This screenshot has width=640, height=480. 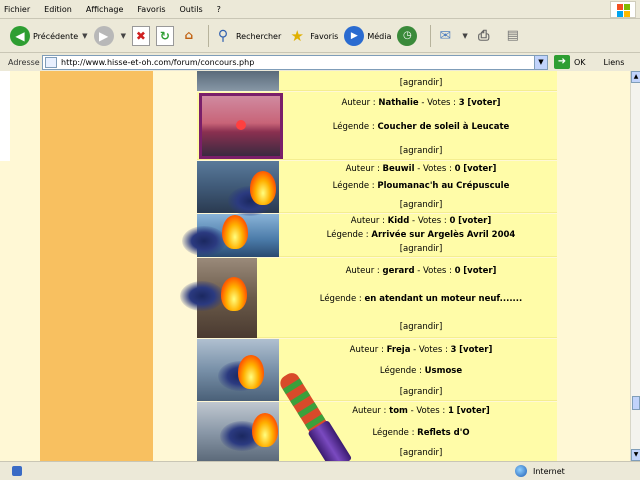 What do you see at coordinates (189, 36) in the screenshot?
I see `home-button: ⌂` at bounding box center [189, 36].